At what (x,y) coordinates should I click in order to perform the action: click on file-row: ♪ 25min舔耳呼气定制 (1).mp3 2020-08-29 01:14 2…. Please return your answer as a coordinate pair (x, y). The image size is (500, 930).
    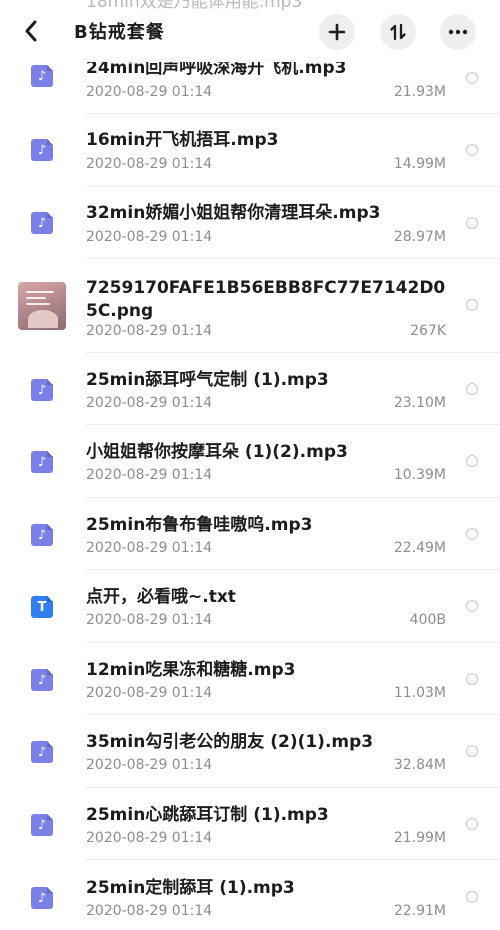
    Looking at the image, I should click on (250, 389).